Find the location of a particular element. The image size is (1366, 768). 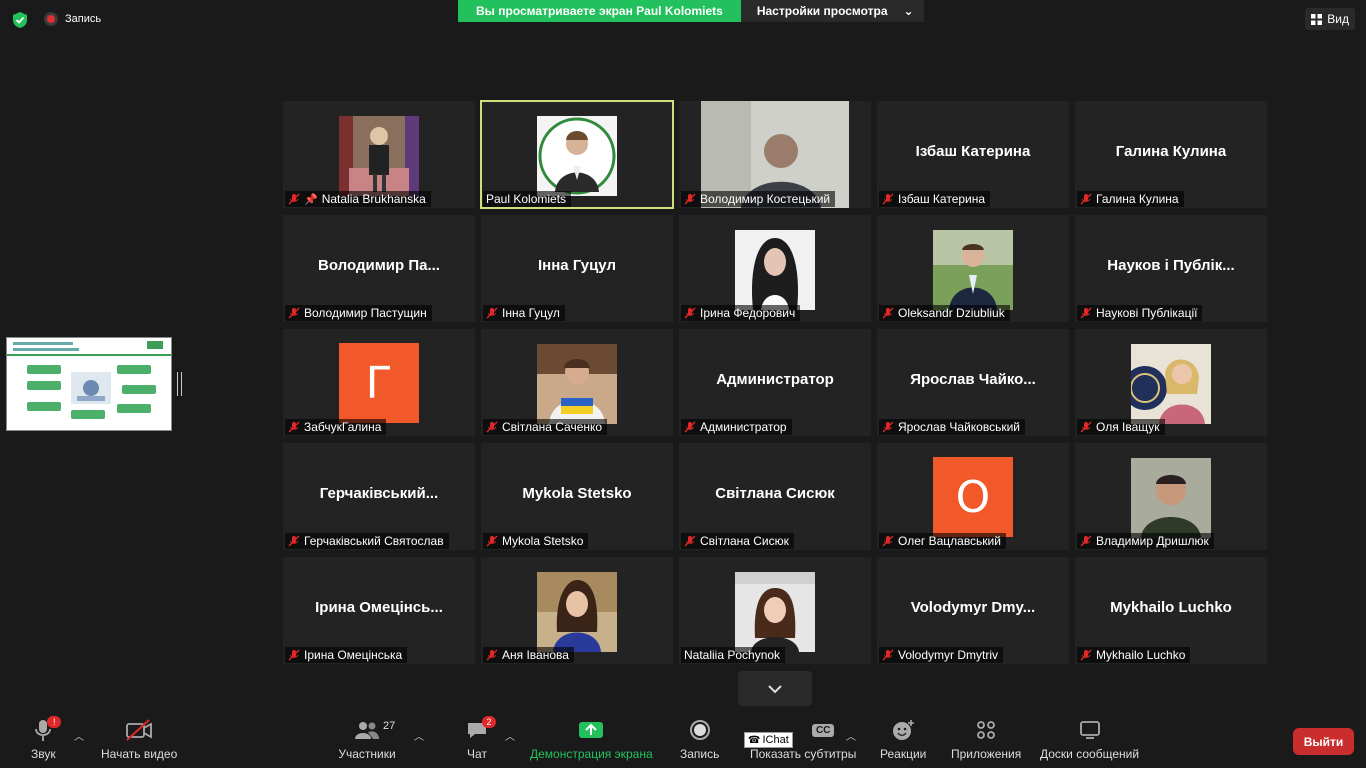

audio-label: Звук is located at coordinates (43, 754).